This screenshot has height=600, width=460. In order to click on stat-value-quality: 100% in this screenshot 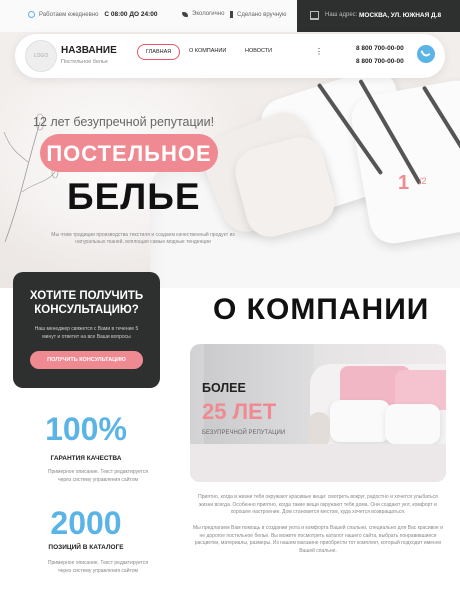, I will do `click(86, 429)`.